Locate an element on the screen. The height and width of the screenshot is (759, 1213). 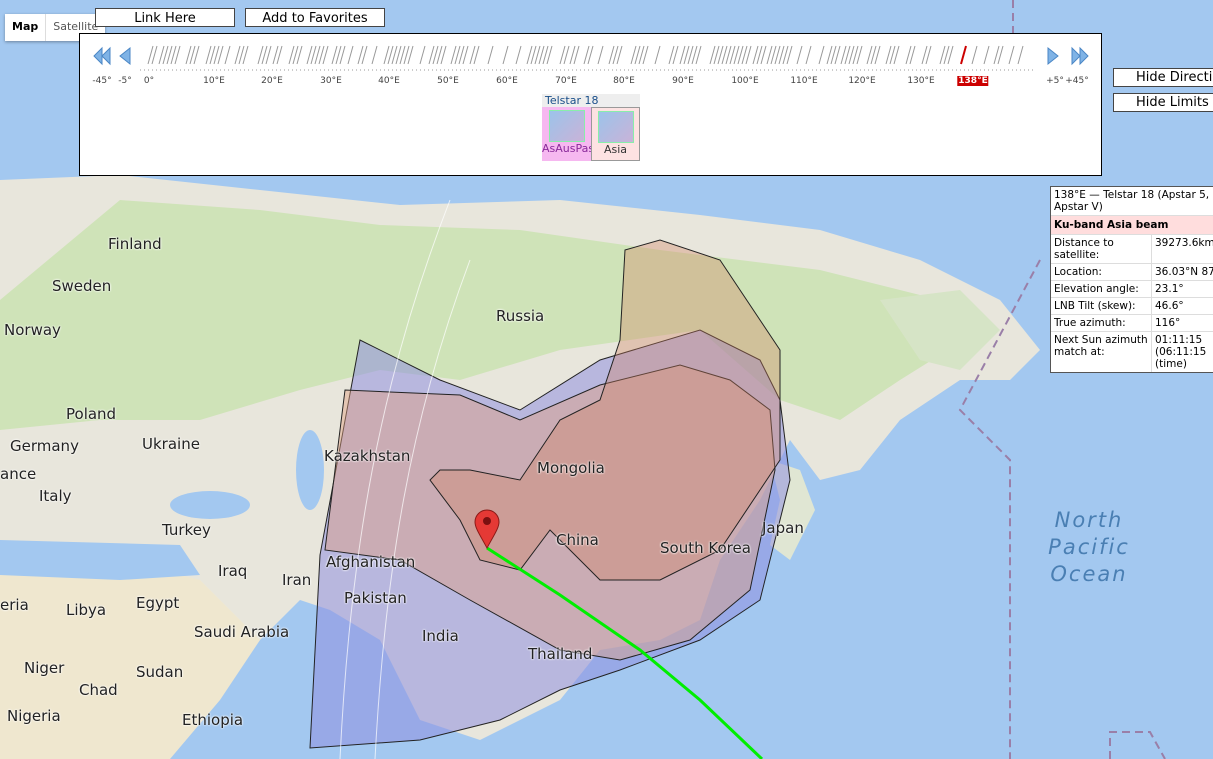
selected-longitude-badge: 138°E is located at coordinates (973, 81).